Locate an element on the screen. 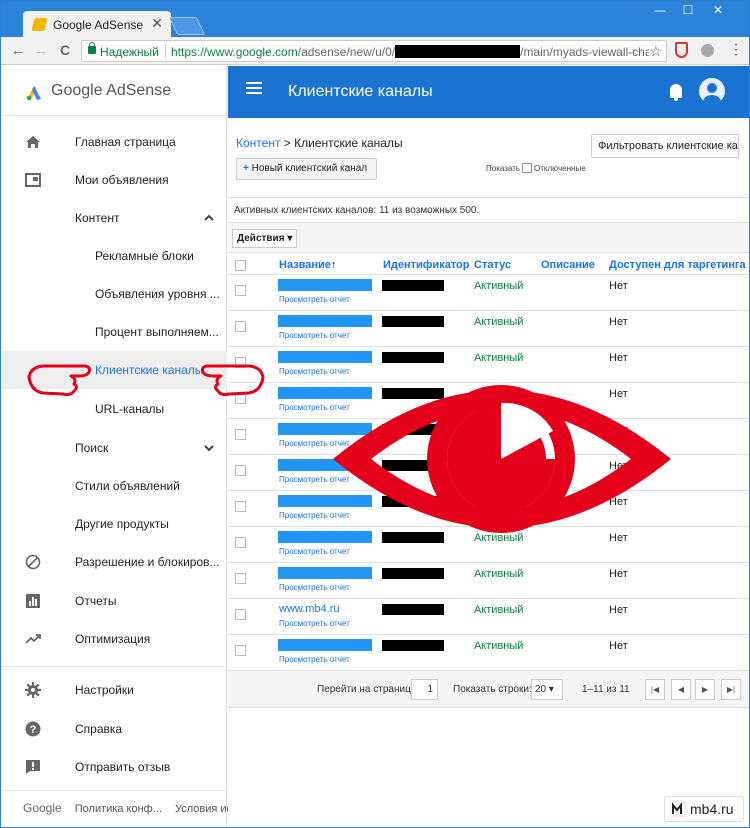  show-disabled-checkbox is located at coordinates (527, 168).